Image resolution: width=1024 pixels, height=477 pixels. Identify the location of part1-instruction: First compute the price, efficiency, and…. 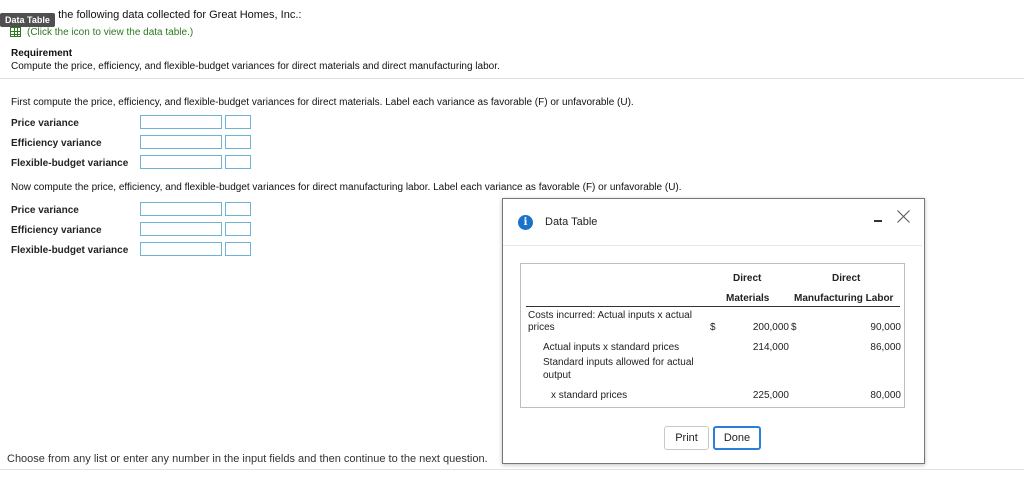
(322, 102).